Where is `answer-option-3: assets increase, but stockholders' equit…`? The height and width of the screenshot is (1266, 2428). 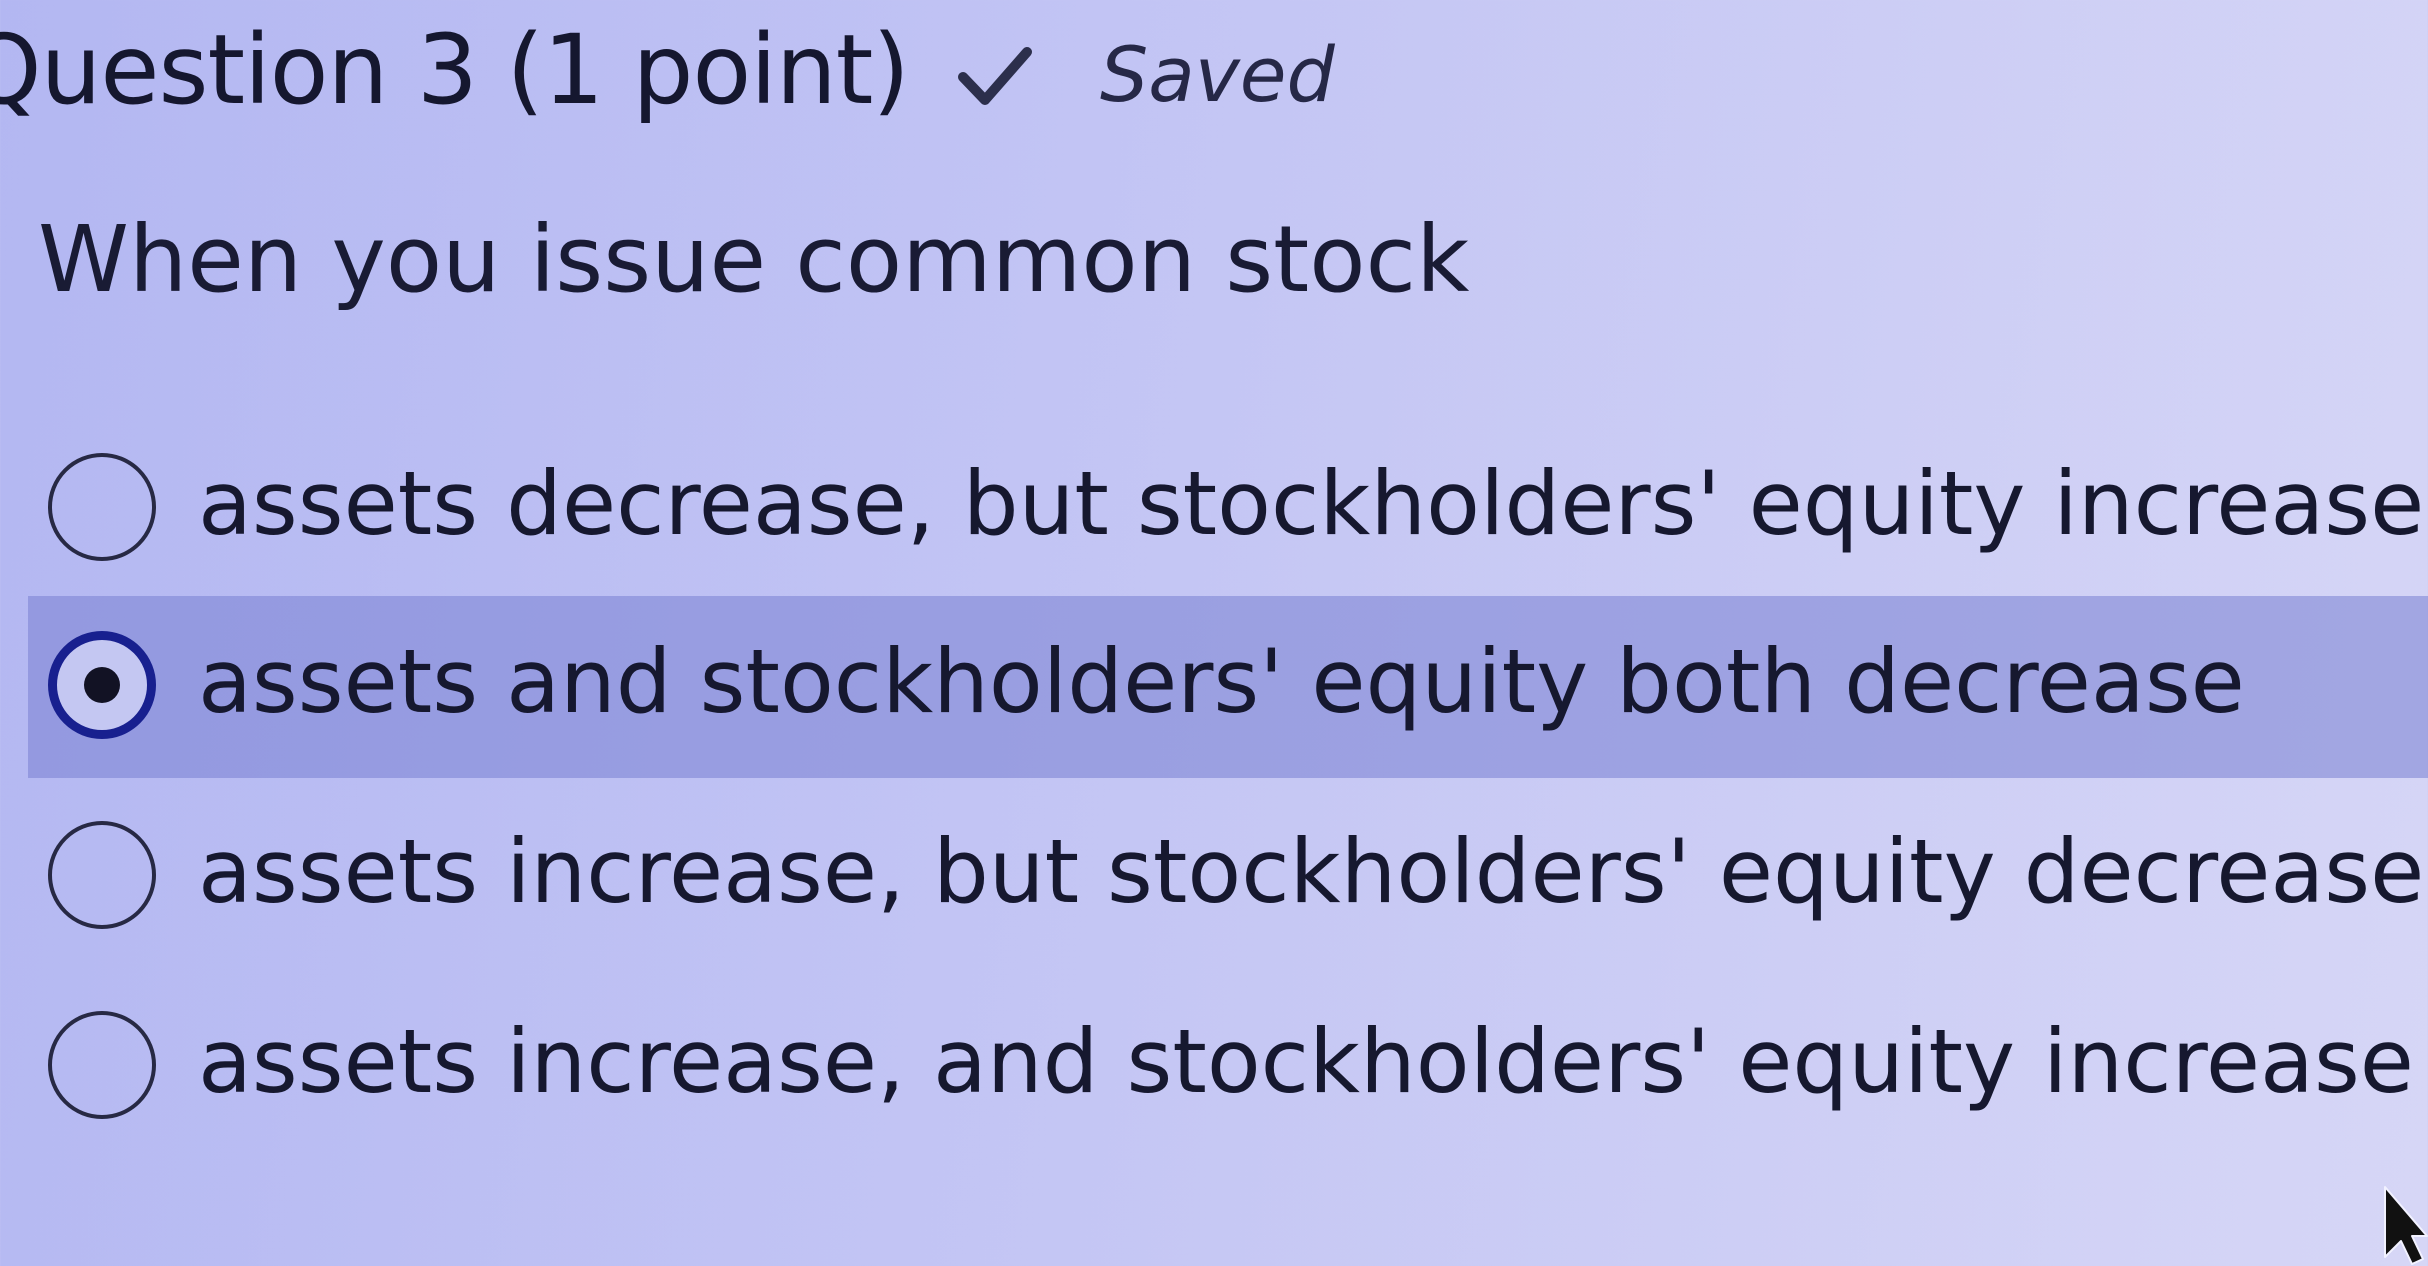
answer-option-3: assets increase, but stockholders' equit… is located at coordinates (1228, 877).